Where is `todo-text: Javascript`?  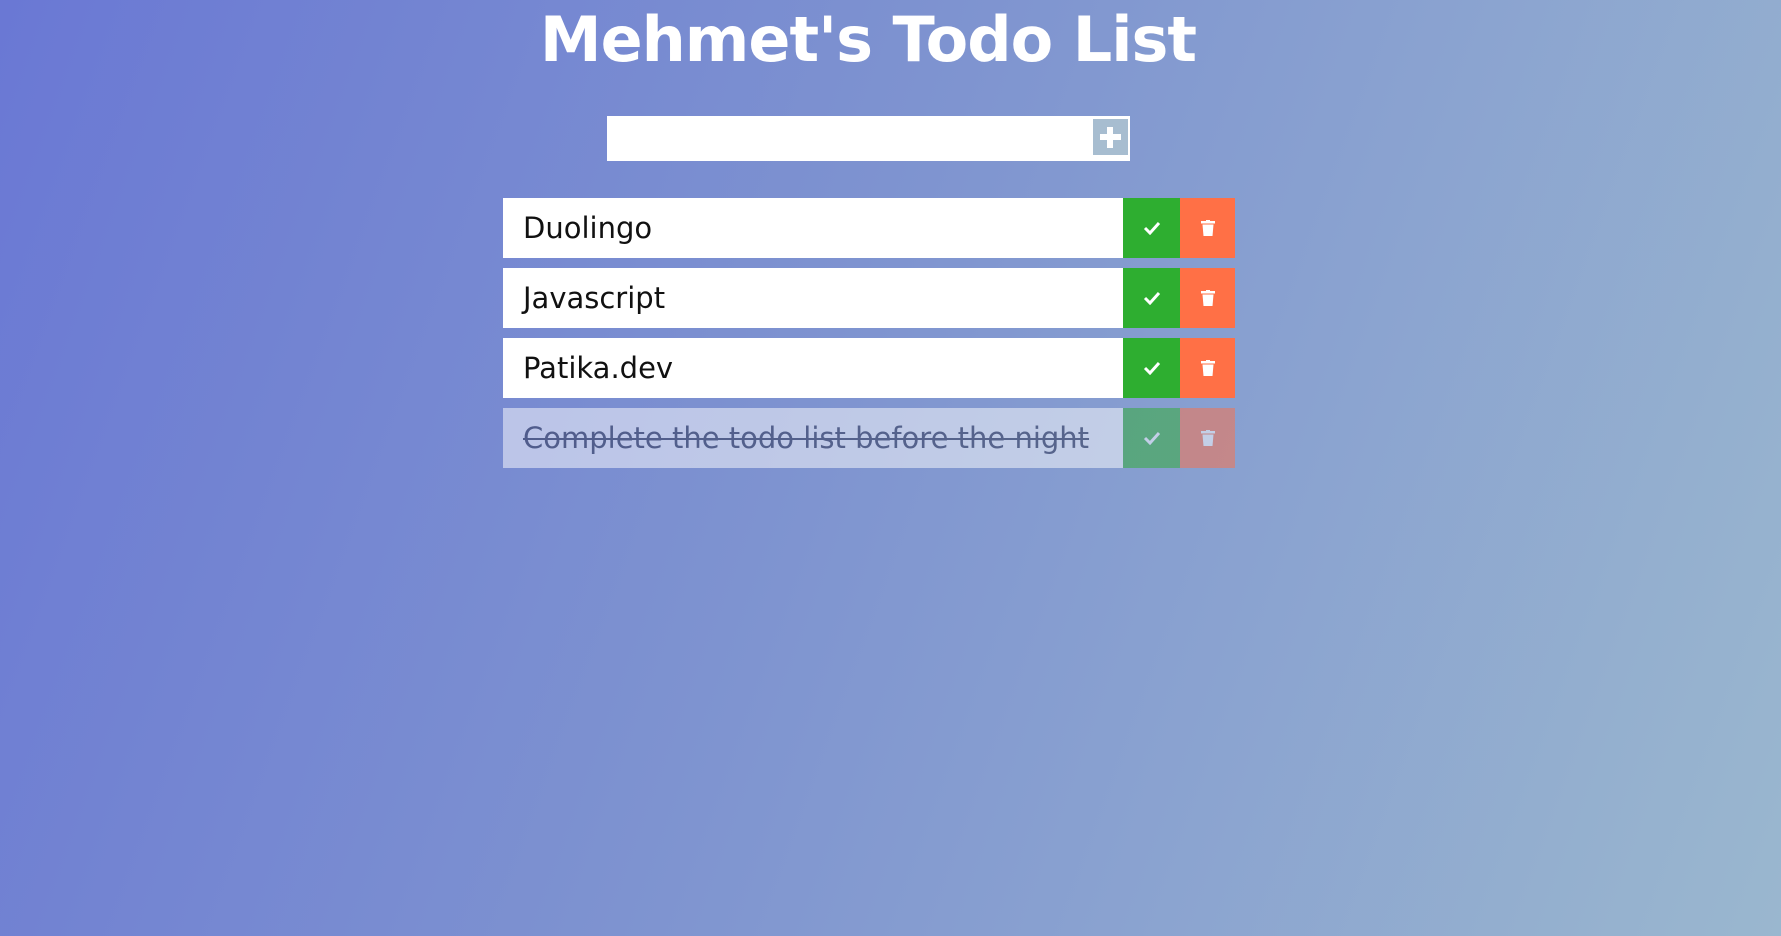 todo-text: Javascript is located at coordinates (813, 298).